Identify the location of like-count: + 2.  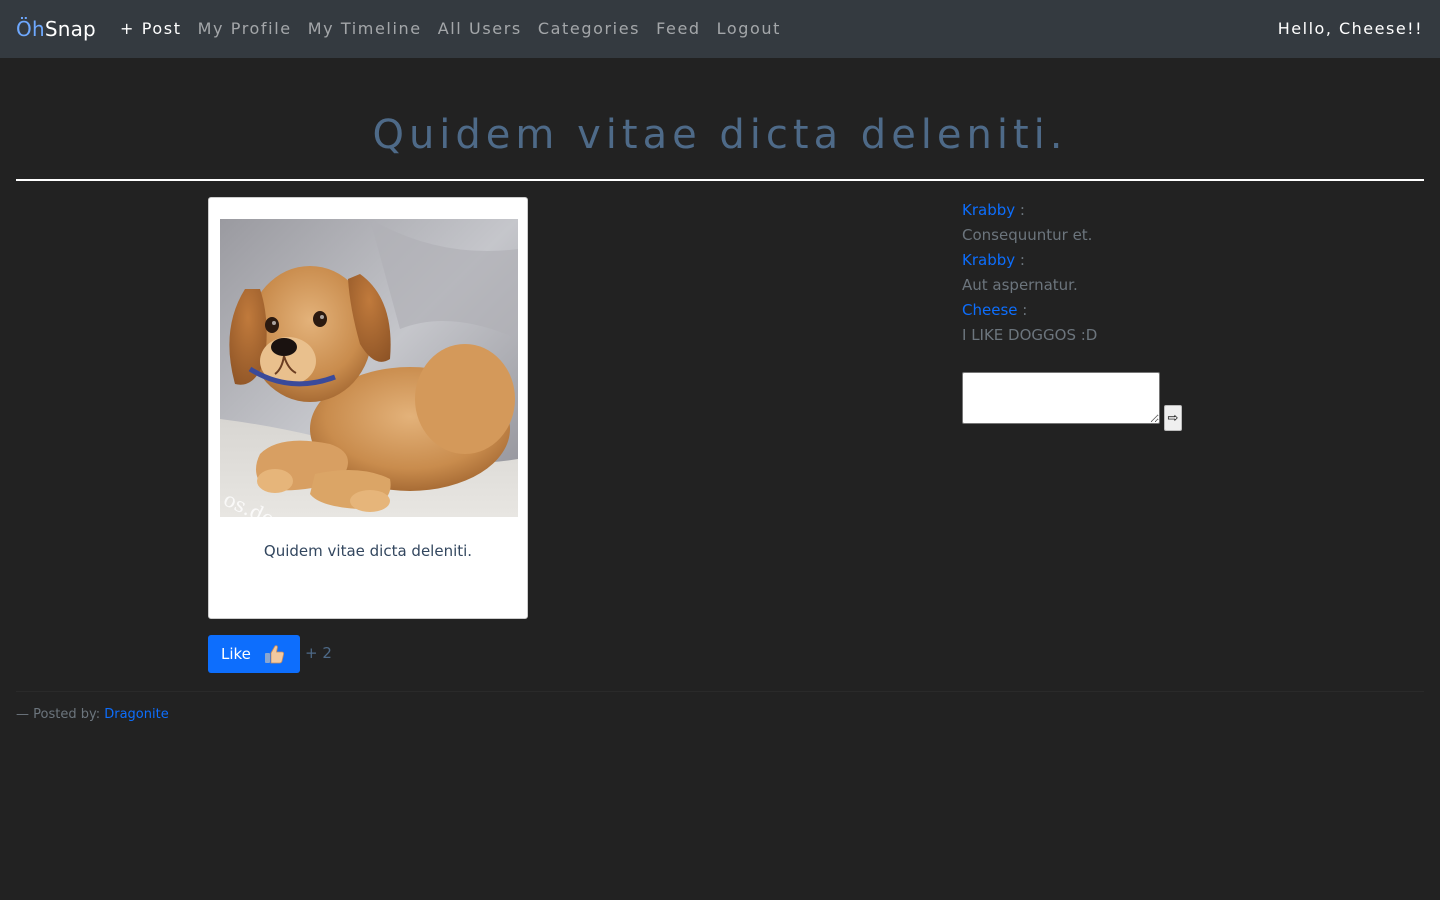
(318, 653).